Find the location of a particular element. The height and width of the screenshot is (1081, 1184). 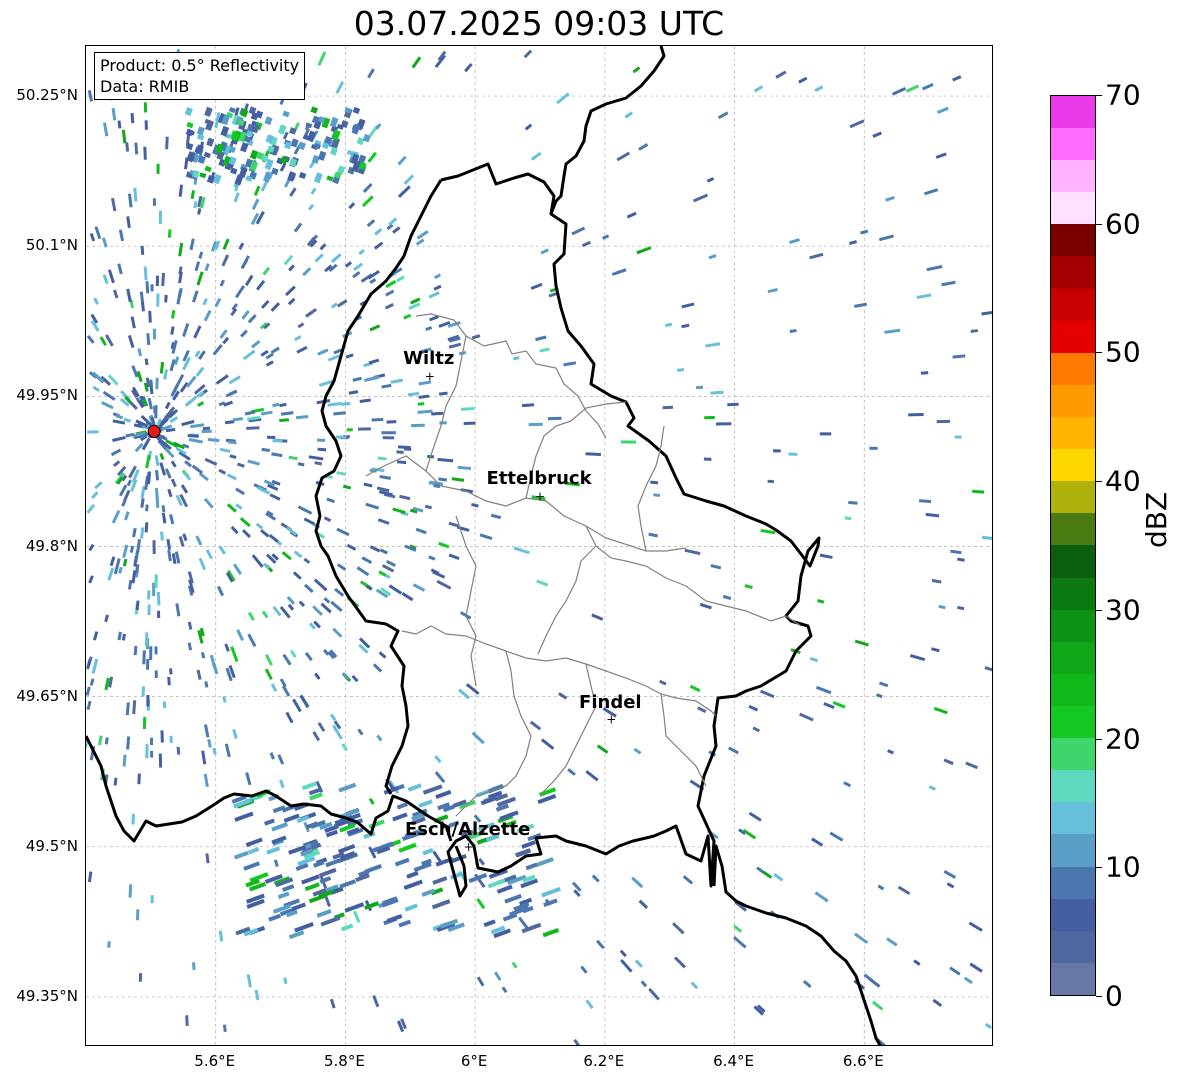

city-label: Wiltz is located at coordinates (428, 358).